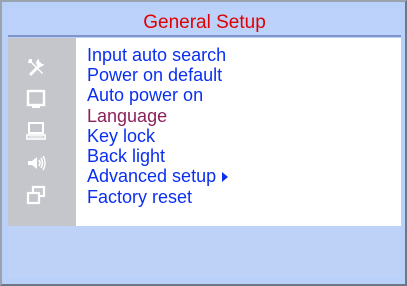  What do you see at coordinates (36, 67) in the screenshot?
I see `tools-icon` at bounding box center [36, 67].